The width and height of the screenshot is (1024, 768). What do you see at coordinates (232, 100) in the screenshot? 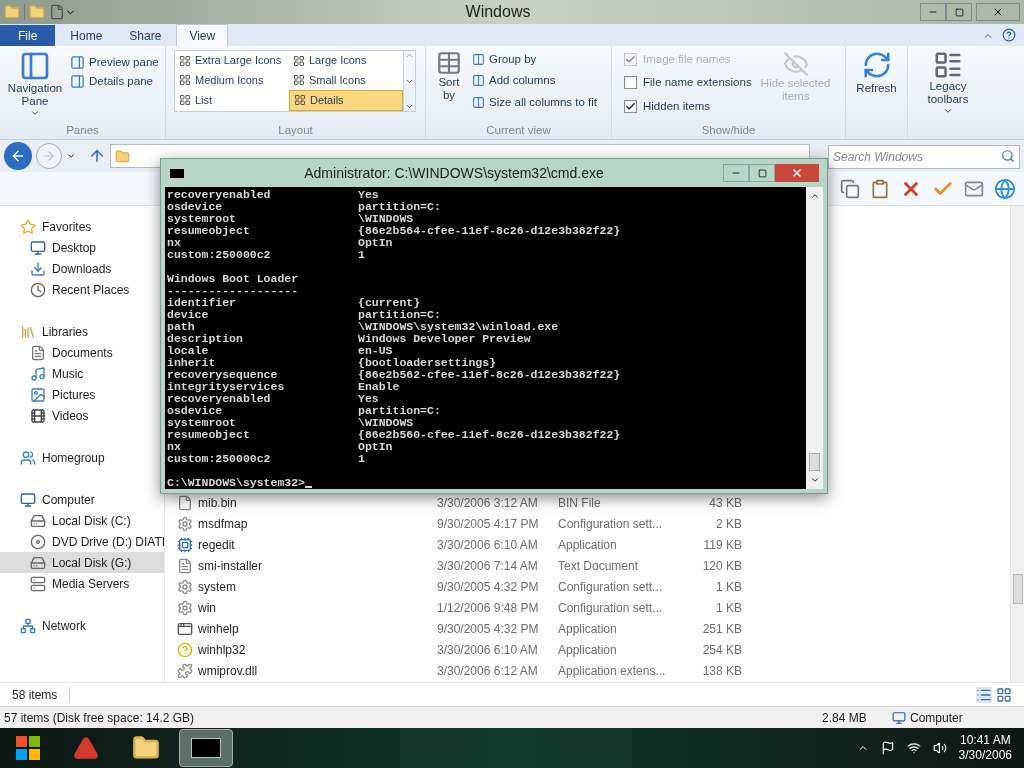
I see `layout-option: List` at bounding box center [232, 100].